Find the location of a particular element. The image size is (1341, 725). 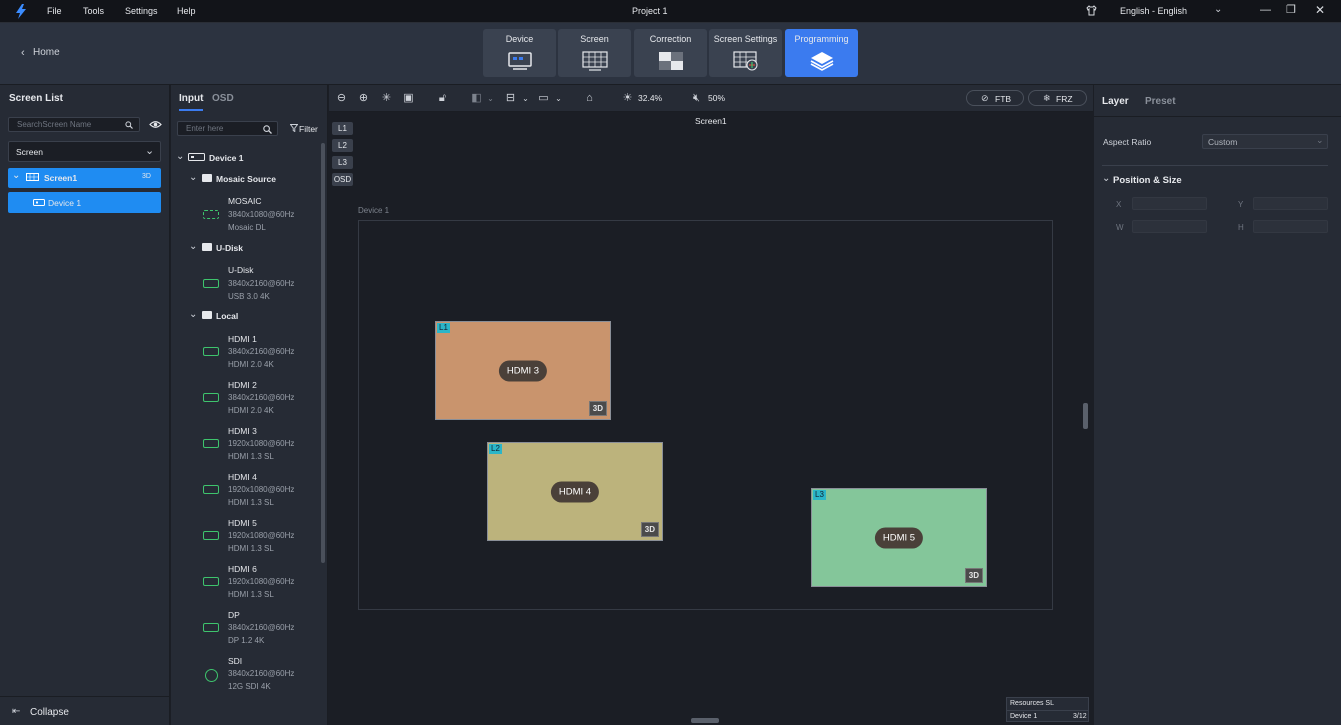

tab-correction: Correction is located at coordinates (670, 53).